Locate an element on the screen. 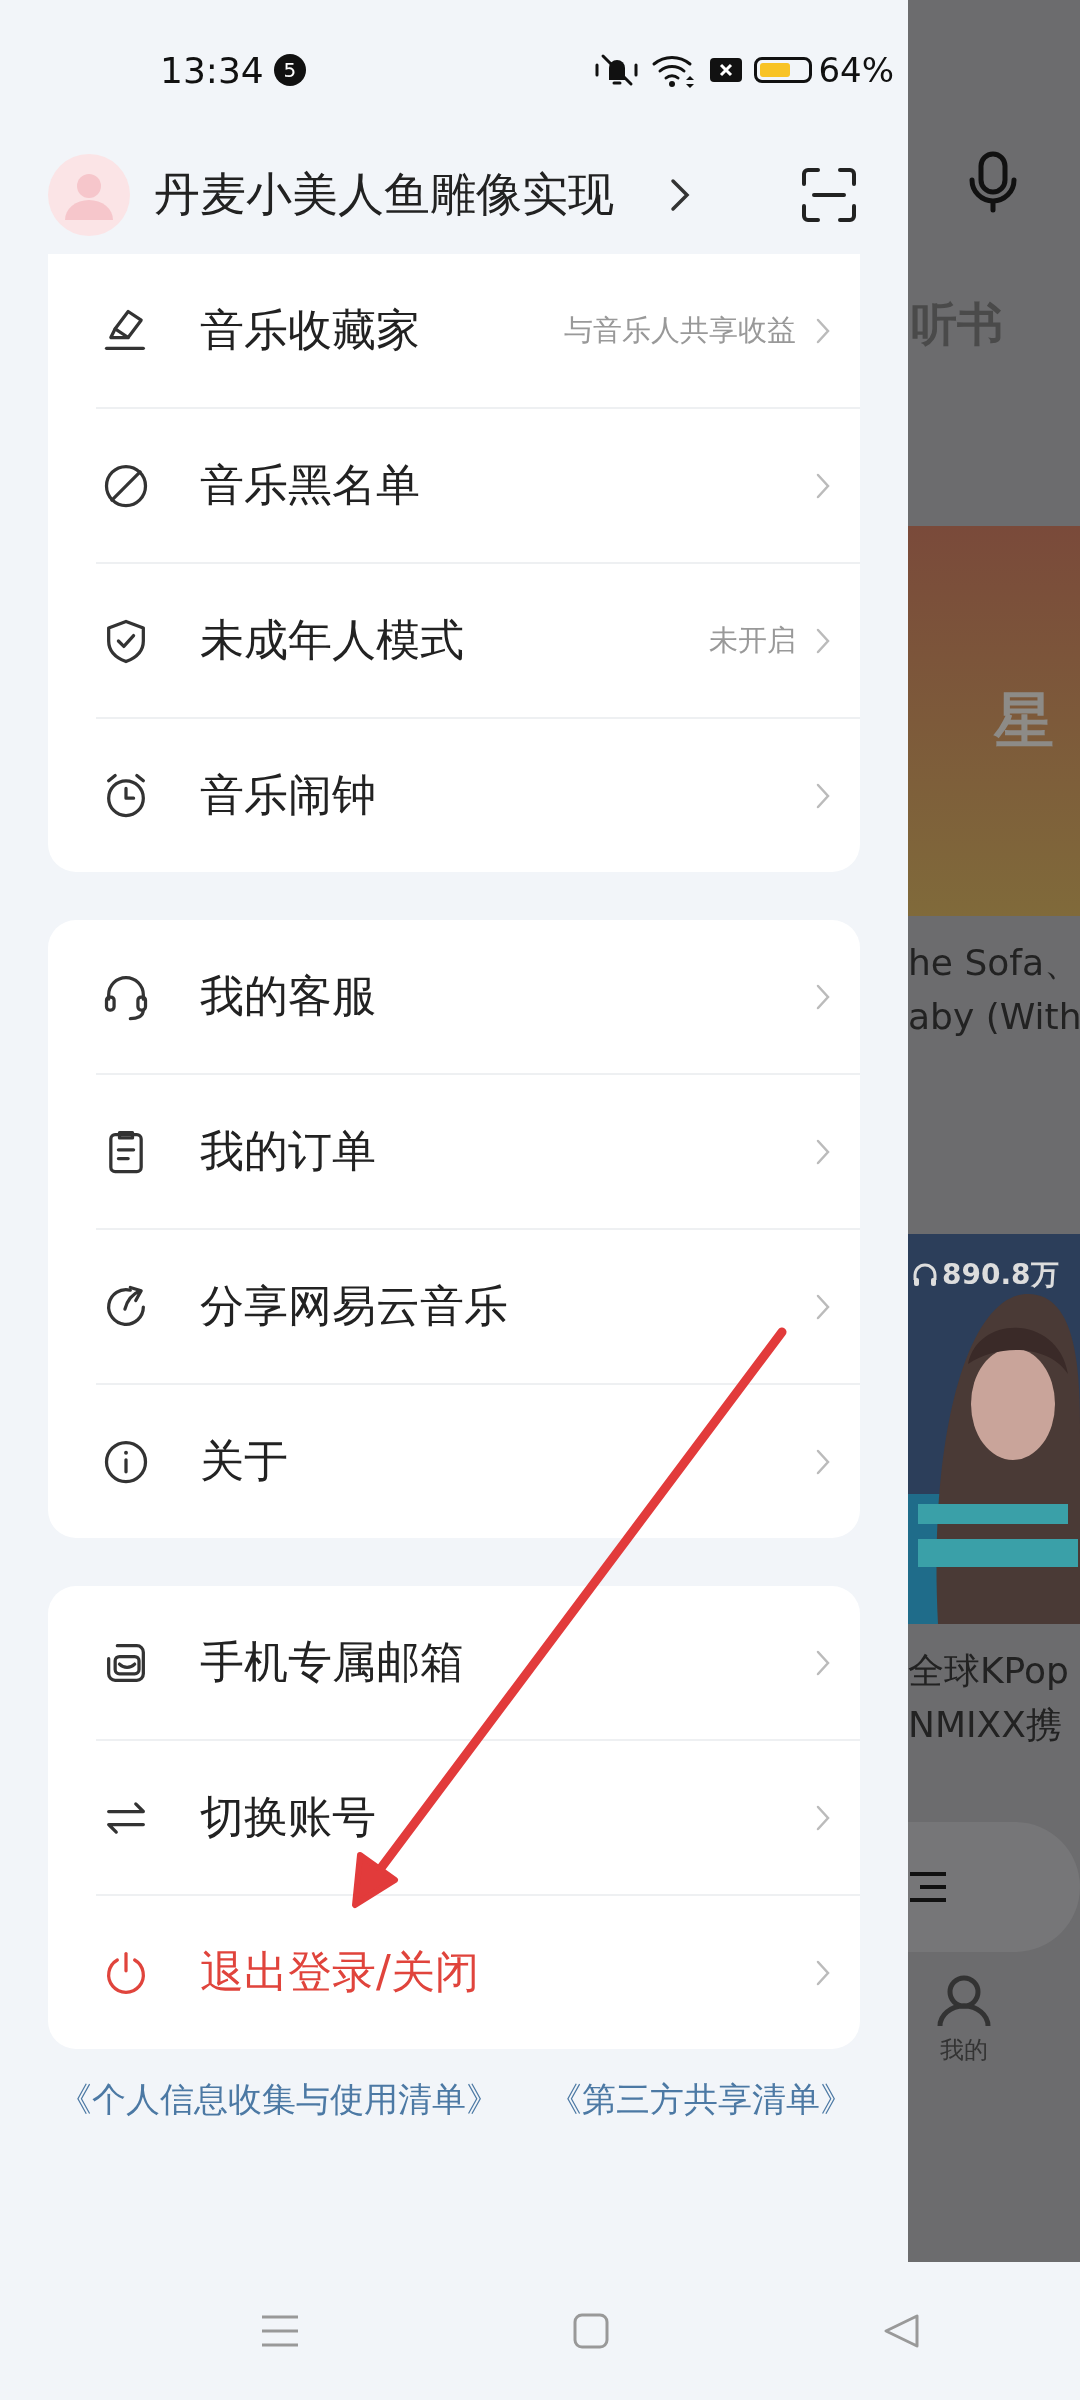 This screenshot has width=1080, height=2400. playlist-title: 全球KPop is located at coordinates (989, 1671).